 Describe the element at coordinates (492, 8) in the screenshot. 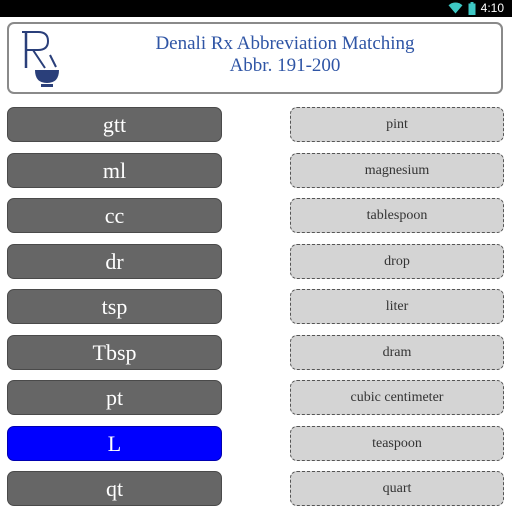

I see `status-time: 4:10` at that location.